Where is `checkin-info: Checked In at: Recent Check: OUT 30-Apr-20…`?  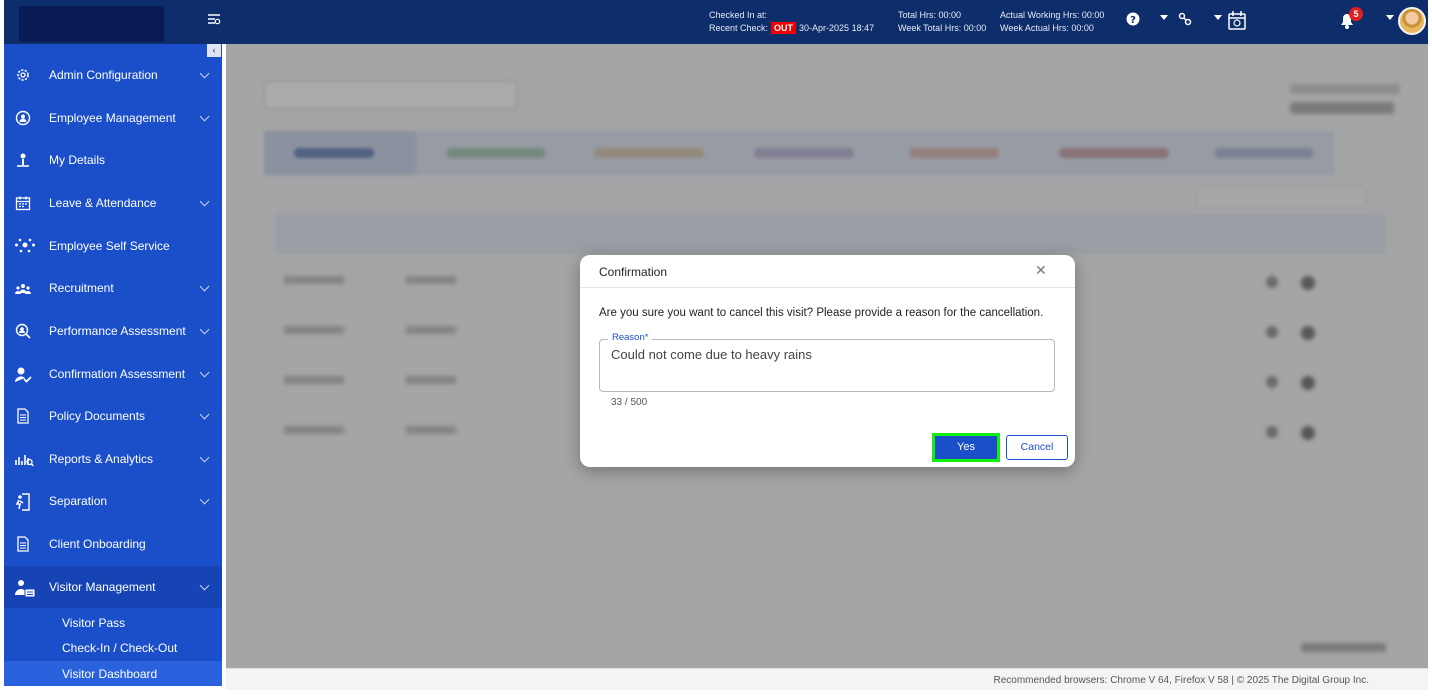
checkin-info: Checked In at: Recent Check: OUT 30-Apr-20… is located at coordinates (791, 22).